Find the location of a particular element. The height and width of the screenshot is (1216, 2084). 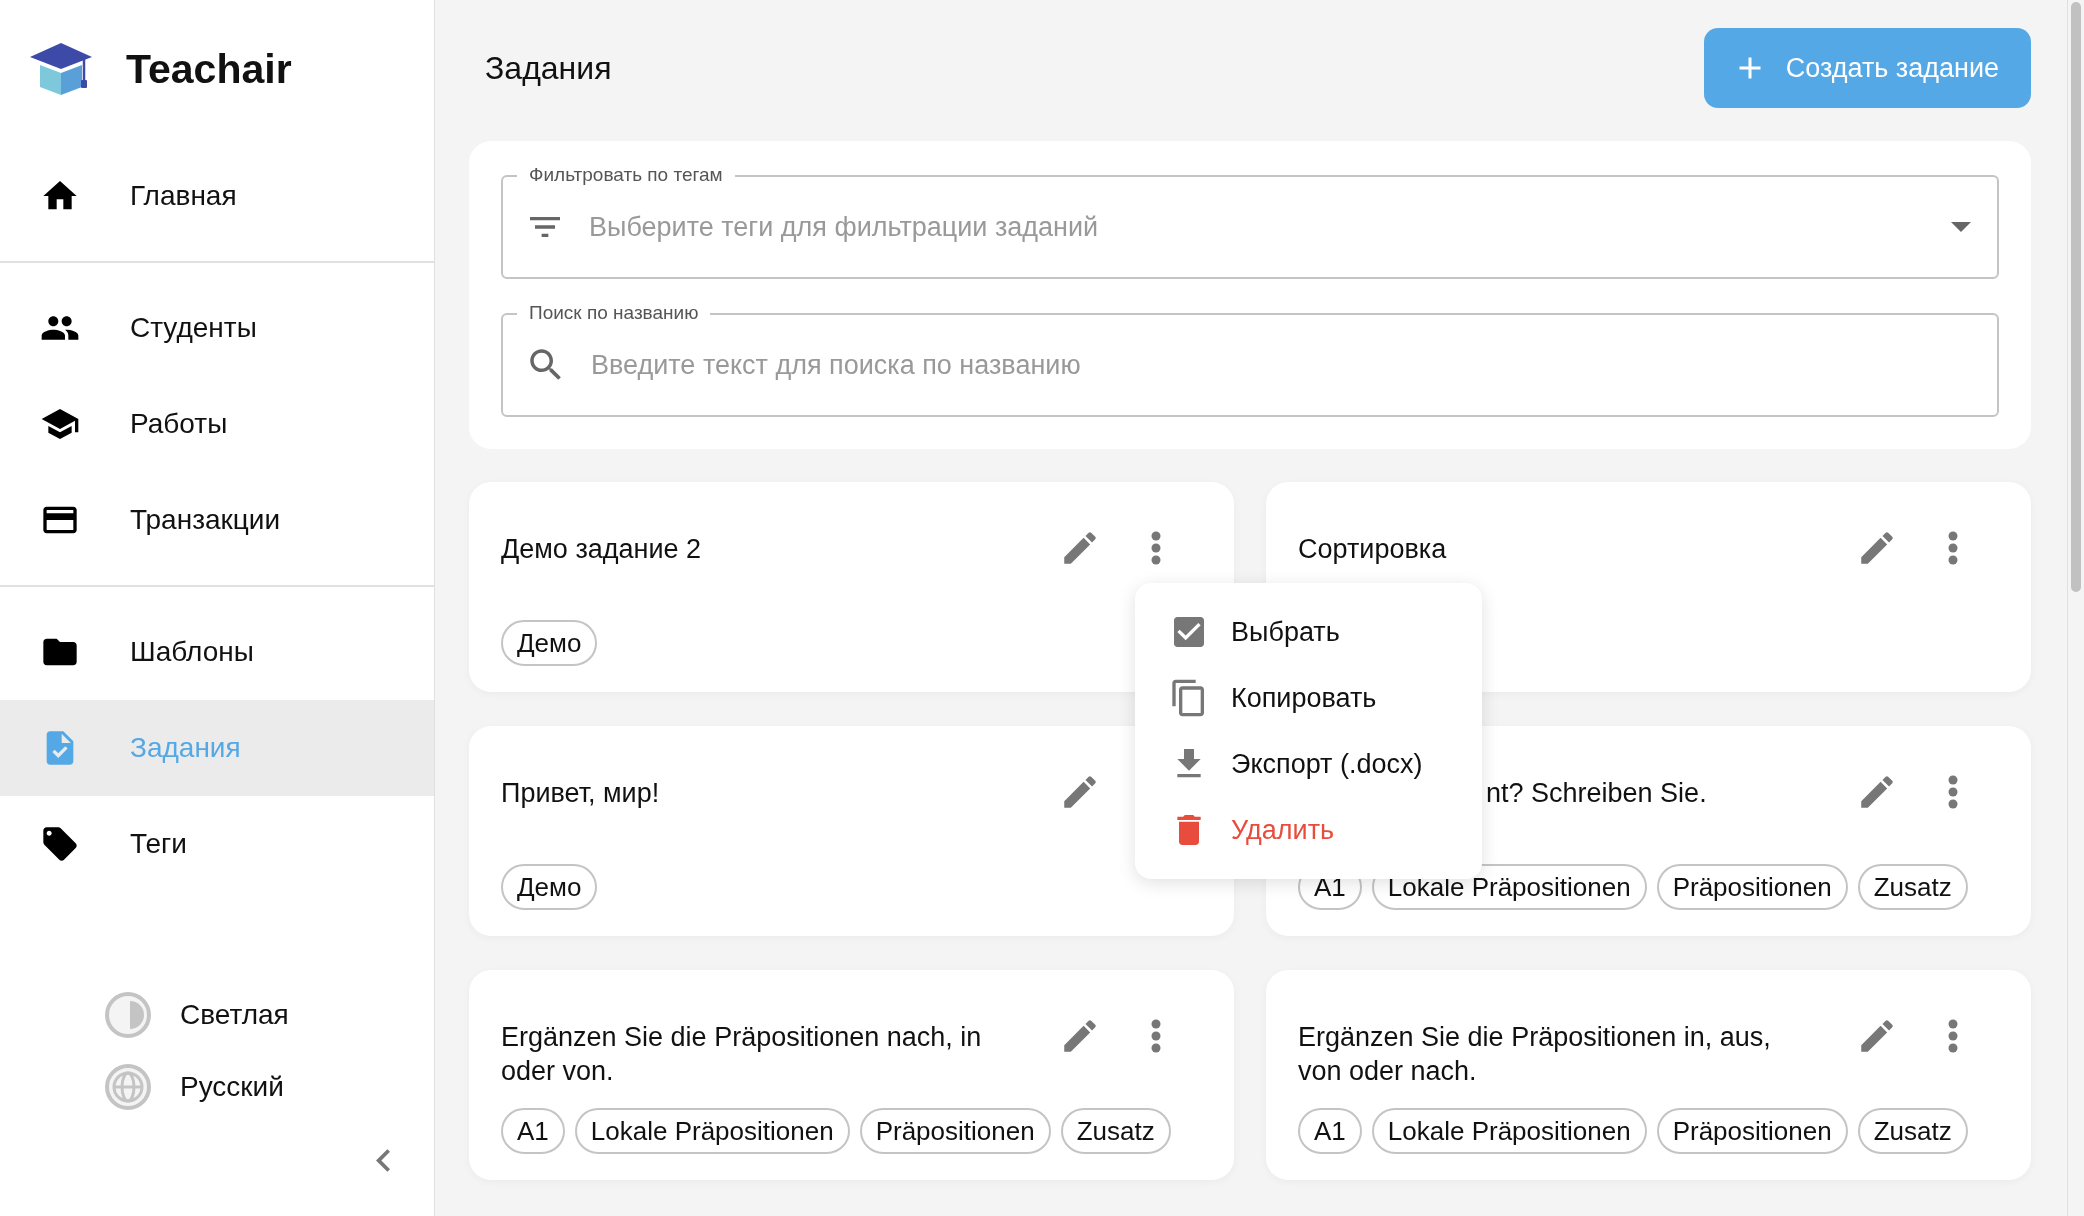

menu-item: Копировать is located at coordinates (1308, 698).